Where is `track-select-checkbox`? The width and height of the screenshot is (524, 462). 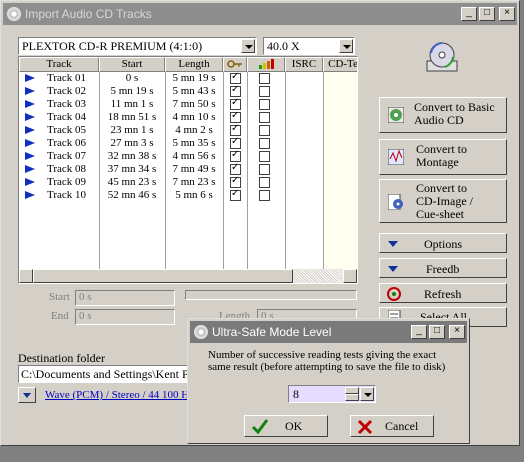
track-select-checkbox is located at coordinates (235, 194).